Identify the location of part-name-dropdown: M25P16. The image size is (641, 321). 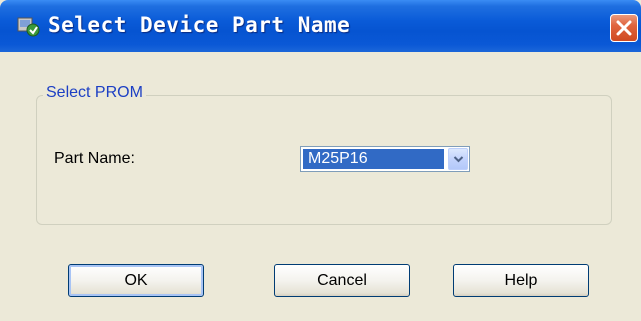
(385, 159).